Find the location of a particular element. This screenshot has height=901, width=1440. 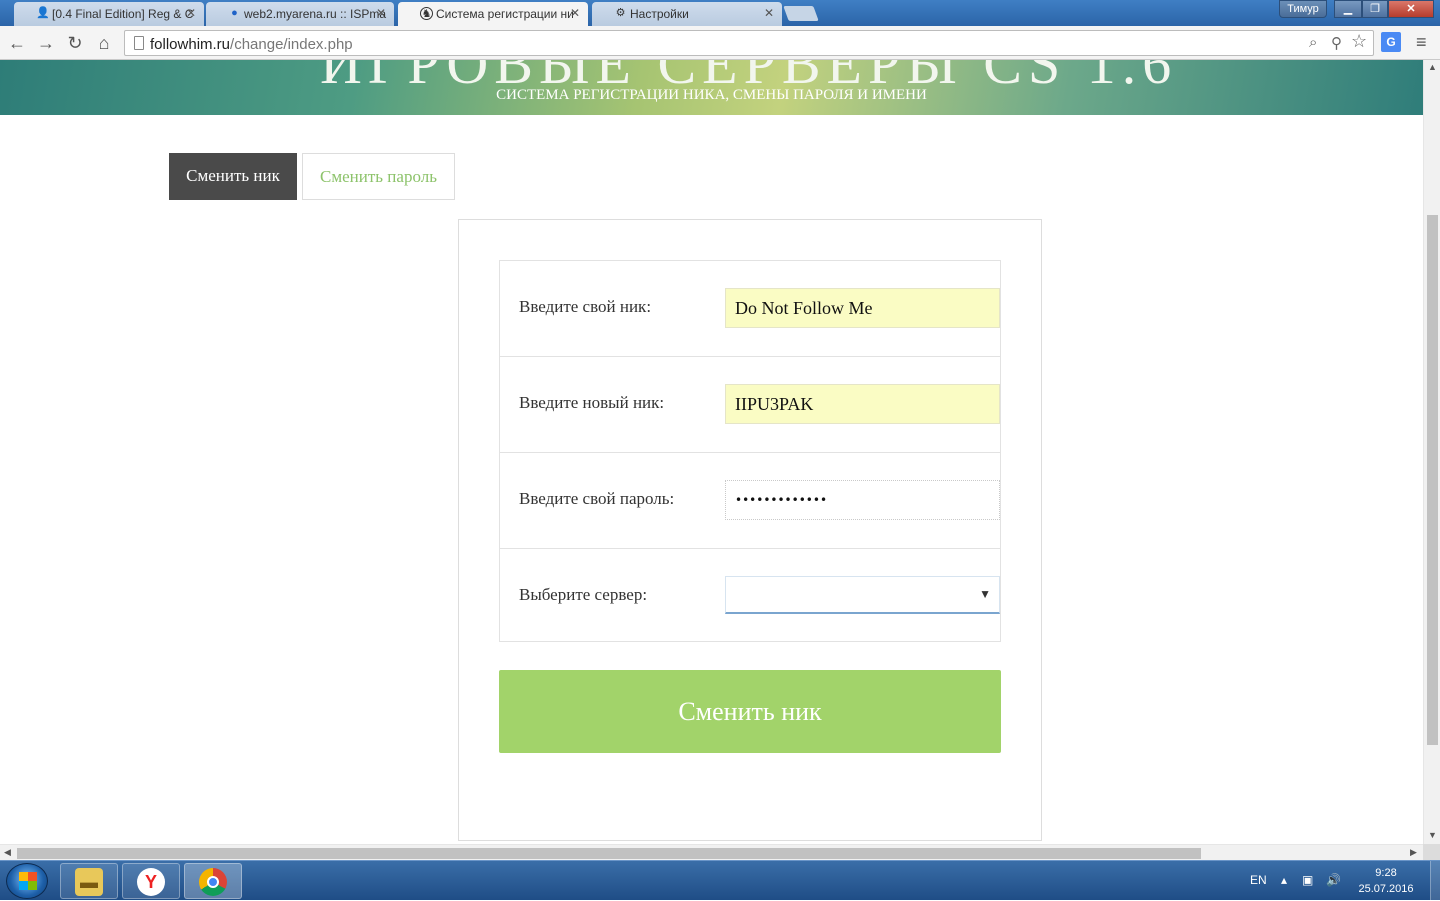

user-icon: 👤 is located at coordinates (43, 13).